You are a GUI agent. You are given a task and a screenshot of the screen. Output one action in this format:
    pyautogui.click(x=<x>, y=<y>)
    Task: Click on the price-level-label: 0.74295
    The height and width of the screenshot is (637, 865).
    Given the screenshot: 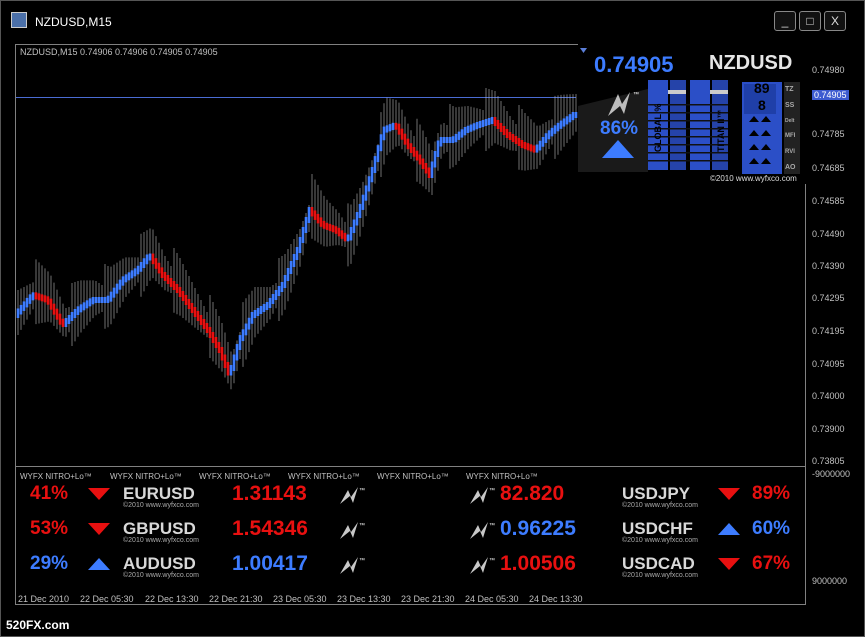 What is the action you would take?
    pyautogui.click(x=828, y=298)
    